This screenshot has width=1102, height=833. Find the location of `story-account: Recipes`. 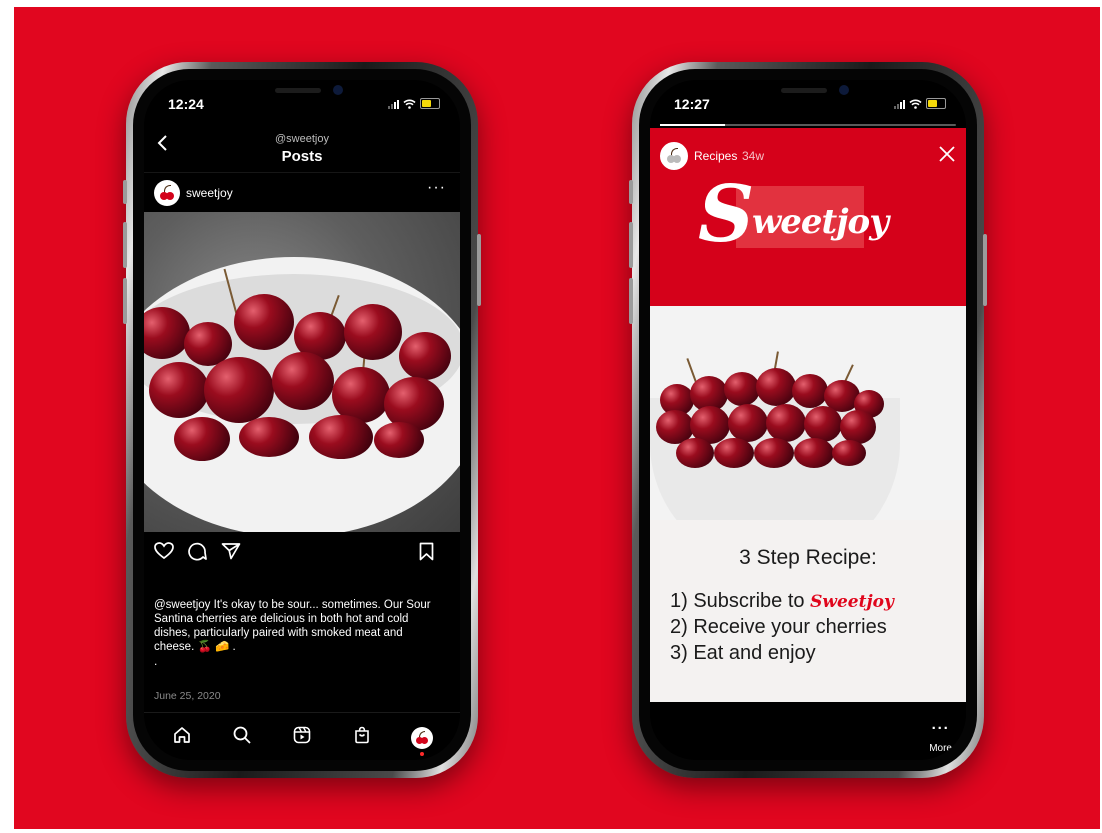

story-account: Recipes is located at coordinates (715, 156).